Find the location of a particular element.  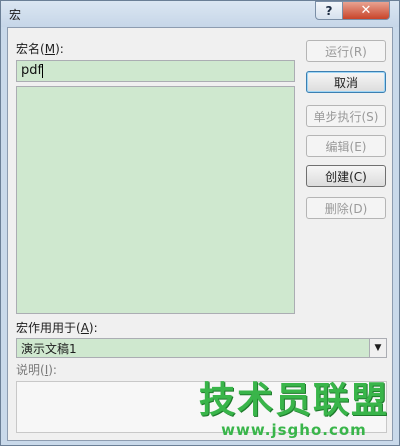

help-icon: ? is located at coordinates (329, 10).